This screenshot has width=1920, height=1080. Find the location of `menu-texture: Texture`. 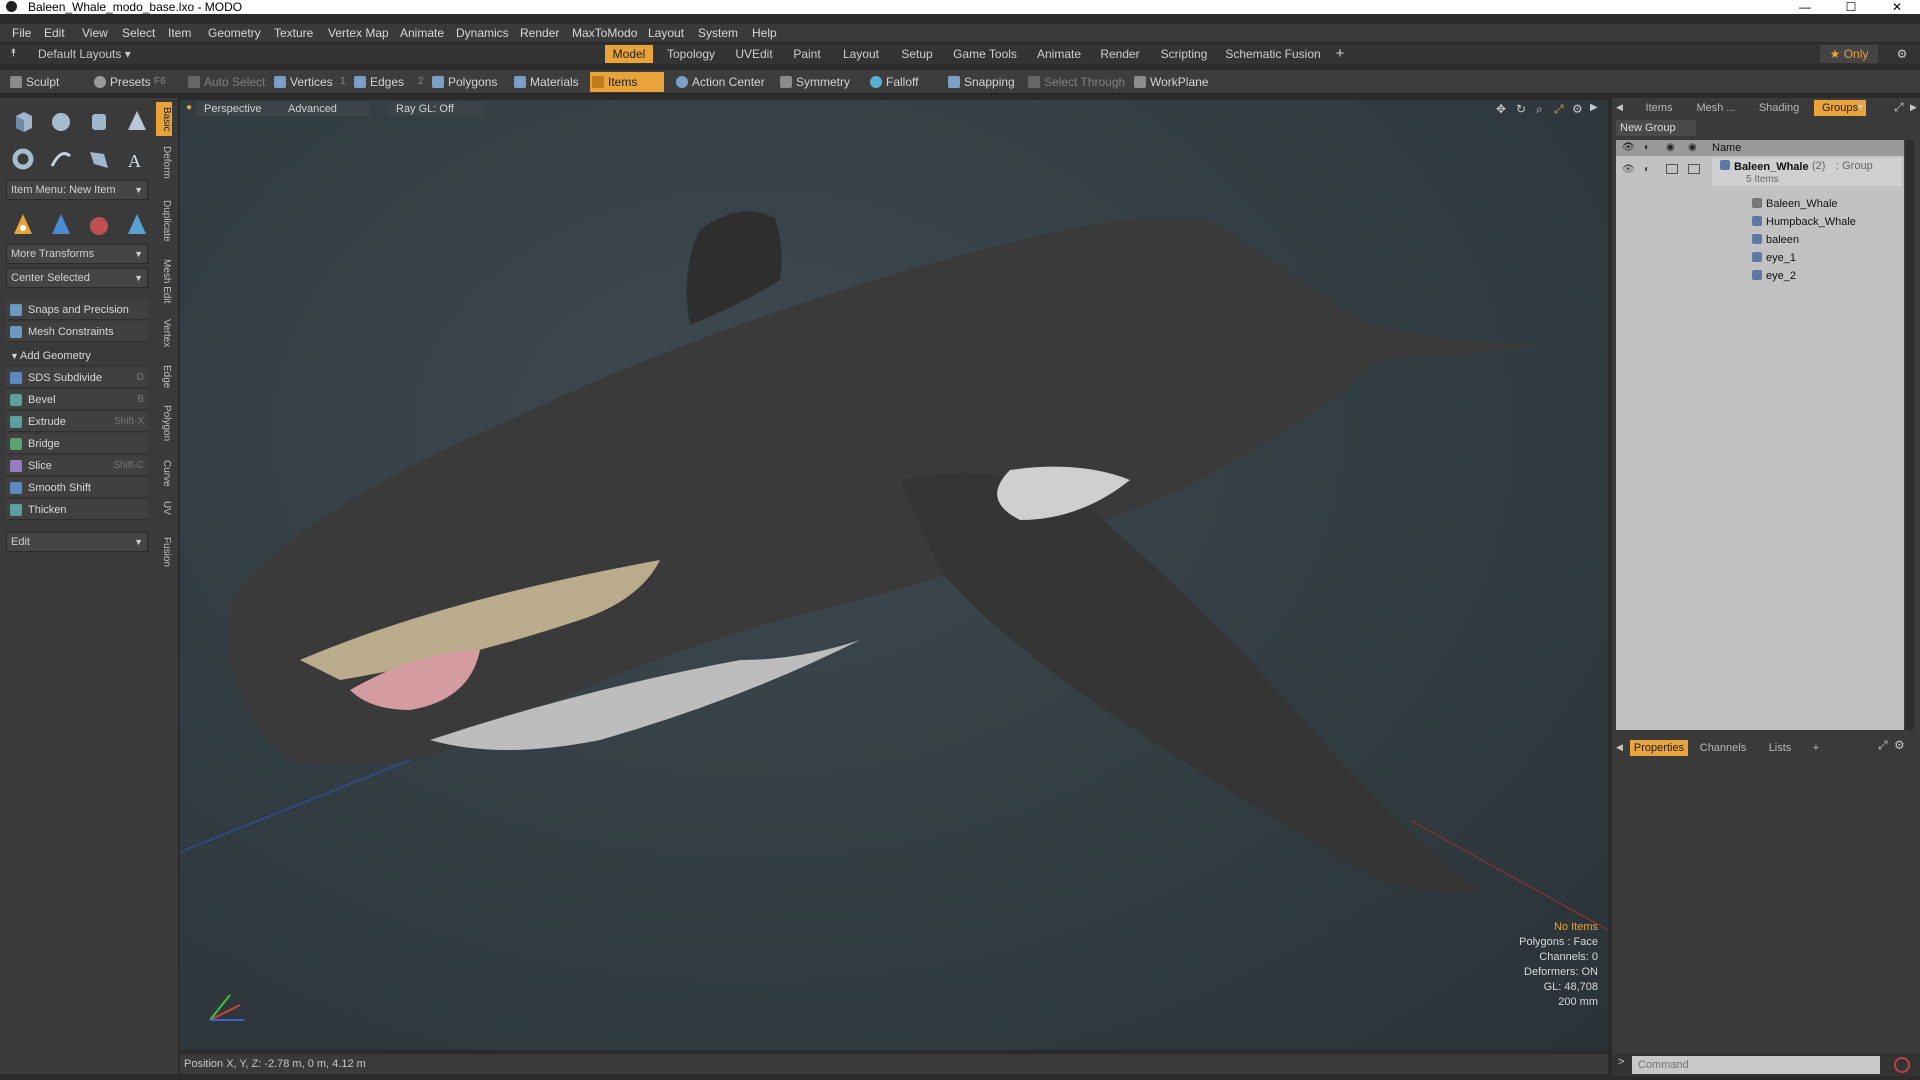

menu-texture: Texture is located at coordinates (293, 33).